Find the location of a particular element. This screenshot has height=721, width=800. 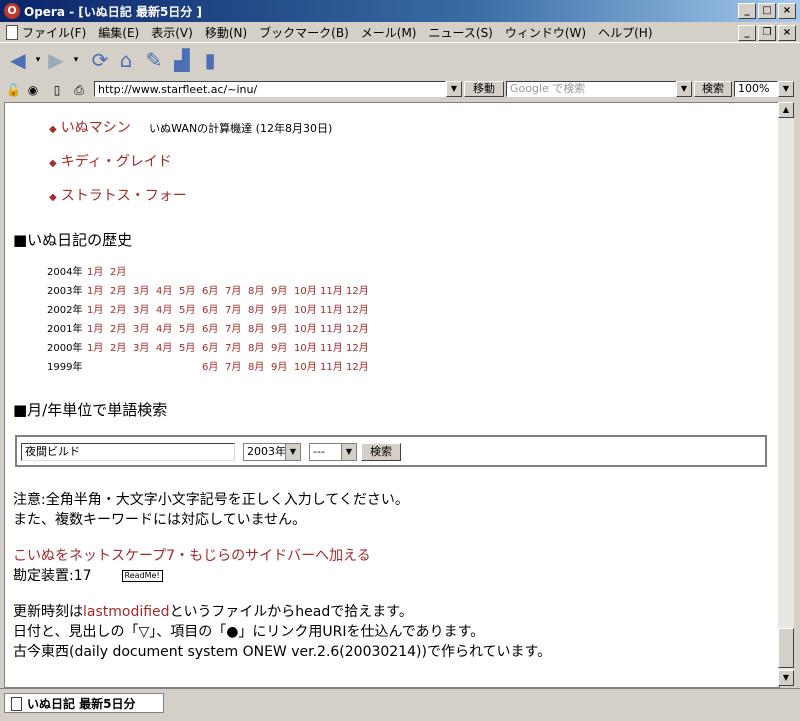

mdi-close-button: × is located at coordinates (787, 33).